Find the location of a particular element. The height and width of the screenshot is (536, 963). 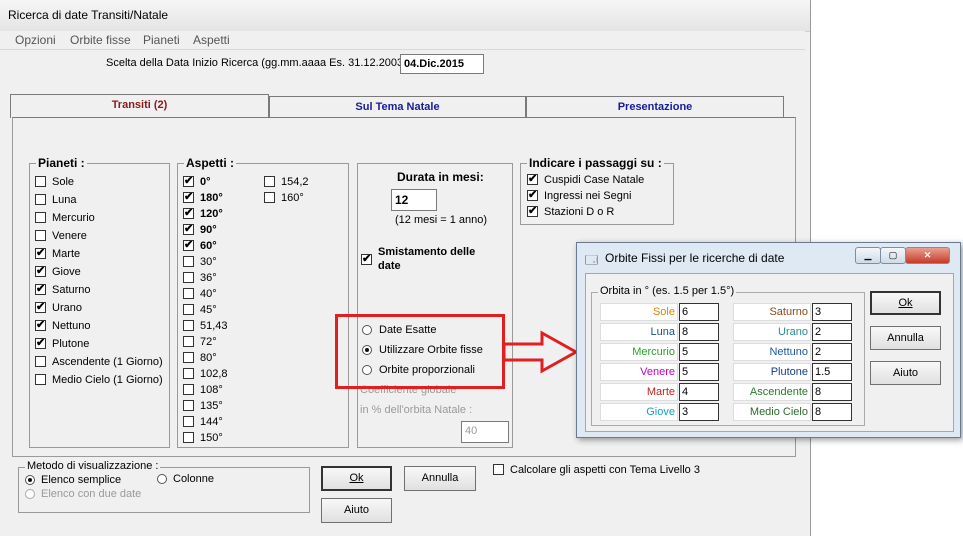

pianeta-label: Urano is located at coordinates (67, 308).